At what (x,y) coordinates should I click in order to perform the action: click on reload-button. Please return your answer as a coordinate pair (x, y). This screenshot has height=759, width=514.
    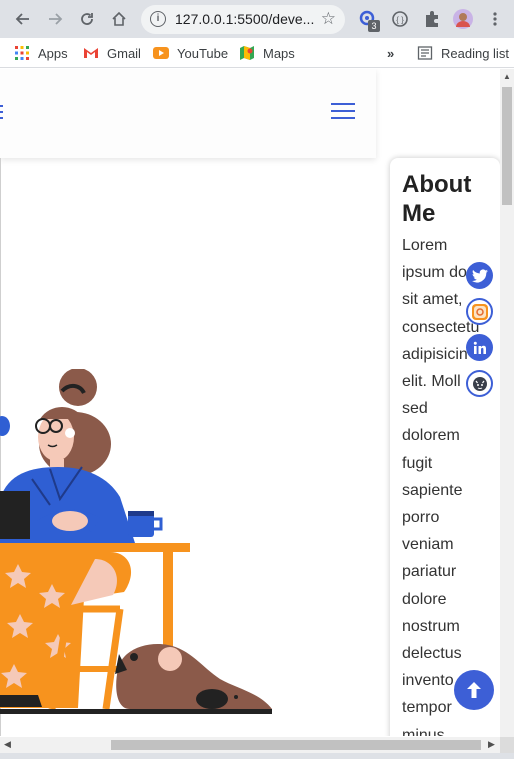
    Looking at the image, I should click on (87, 19).